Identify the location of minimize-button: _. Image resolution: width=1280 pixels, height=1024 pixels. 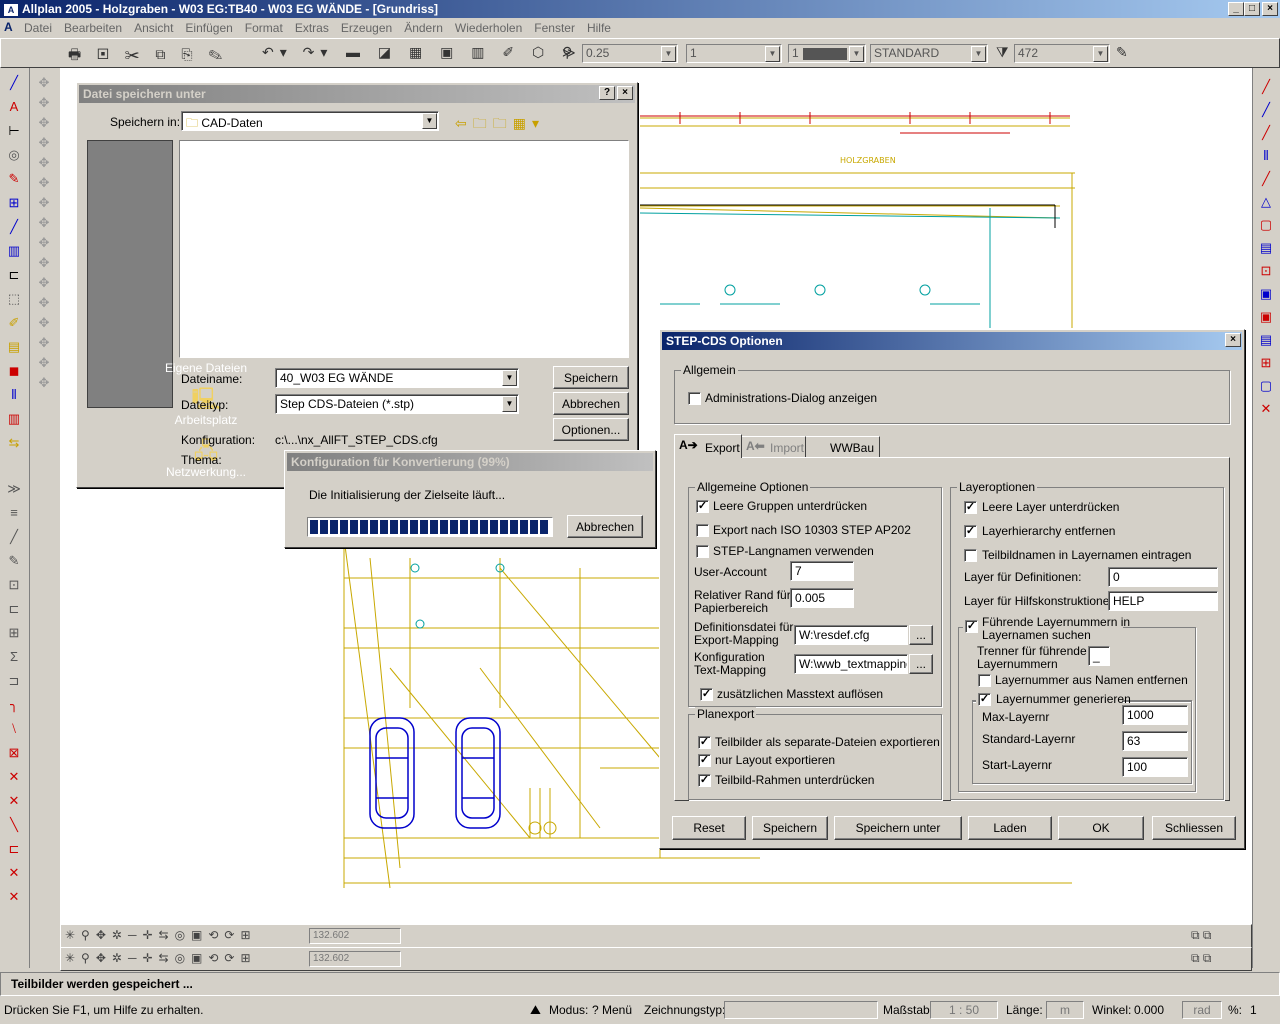
(1236, 9).